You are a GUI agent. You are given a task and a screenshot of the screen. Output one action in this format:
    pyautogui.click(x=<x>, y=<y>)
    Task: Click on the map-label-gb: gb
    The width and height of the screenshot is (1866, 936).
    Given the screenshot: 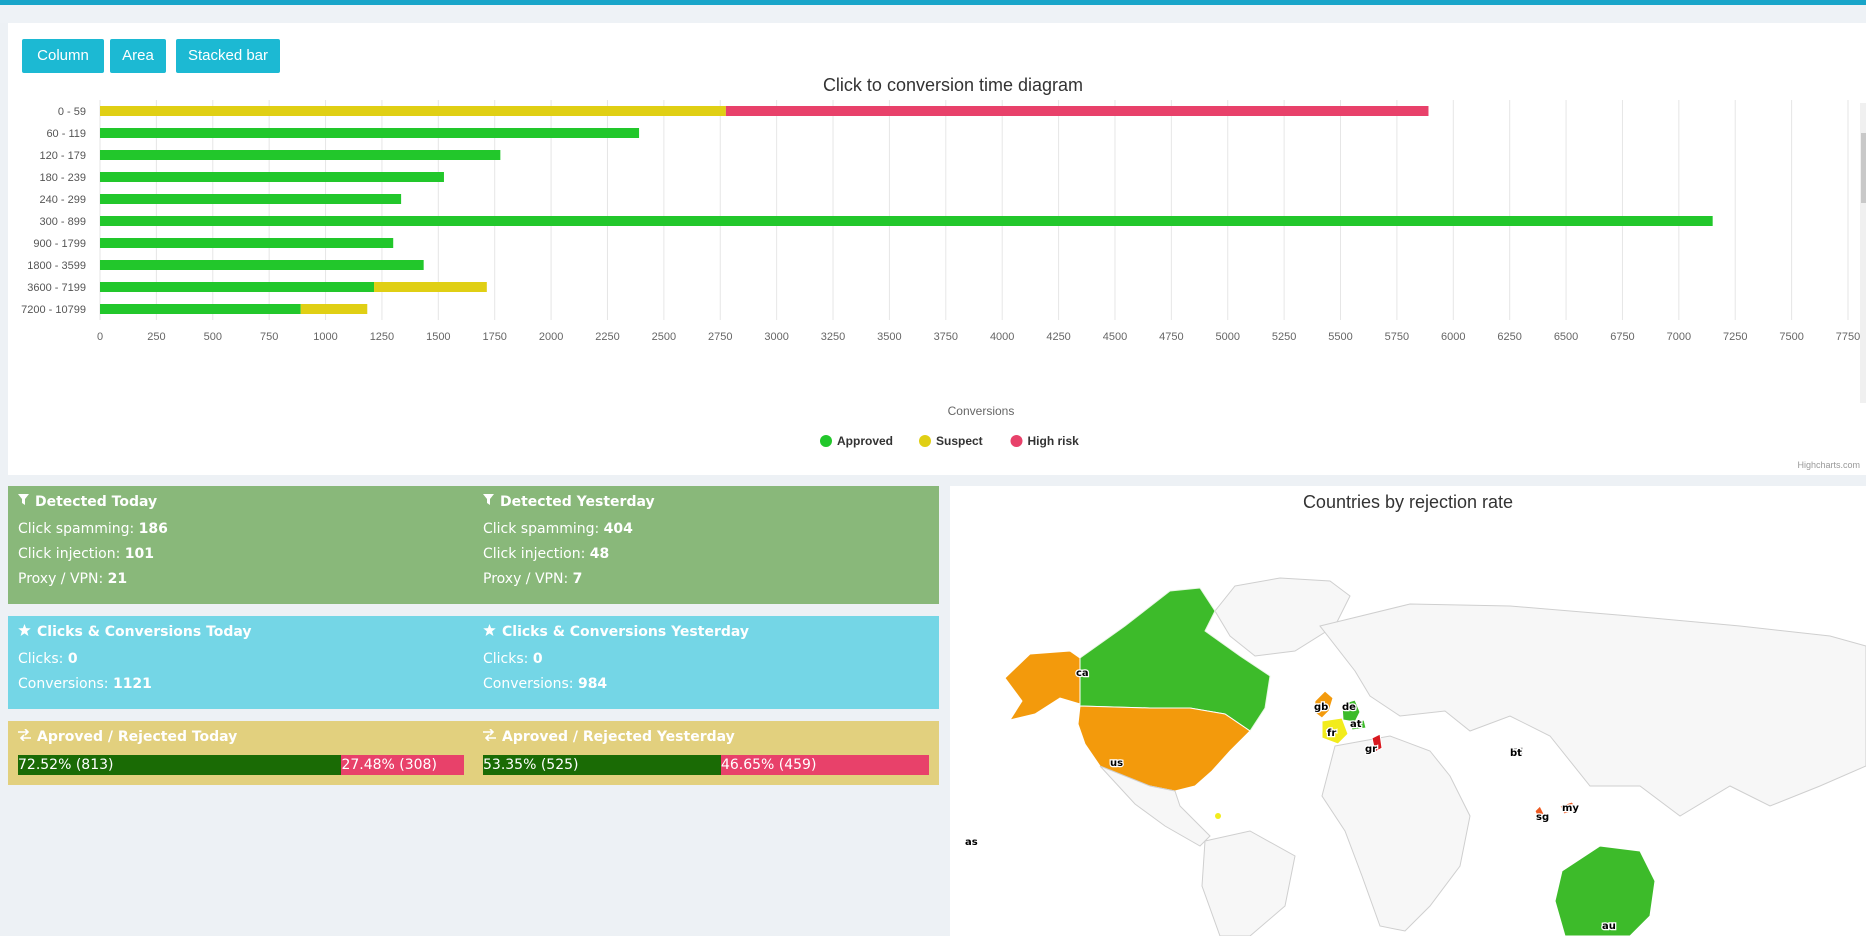 What is the action you would take?
    pyautogui.click(x=1321, y=707)
    